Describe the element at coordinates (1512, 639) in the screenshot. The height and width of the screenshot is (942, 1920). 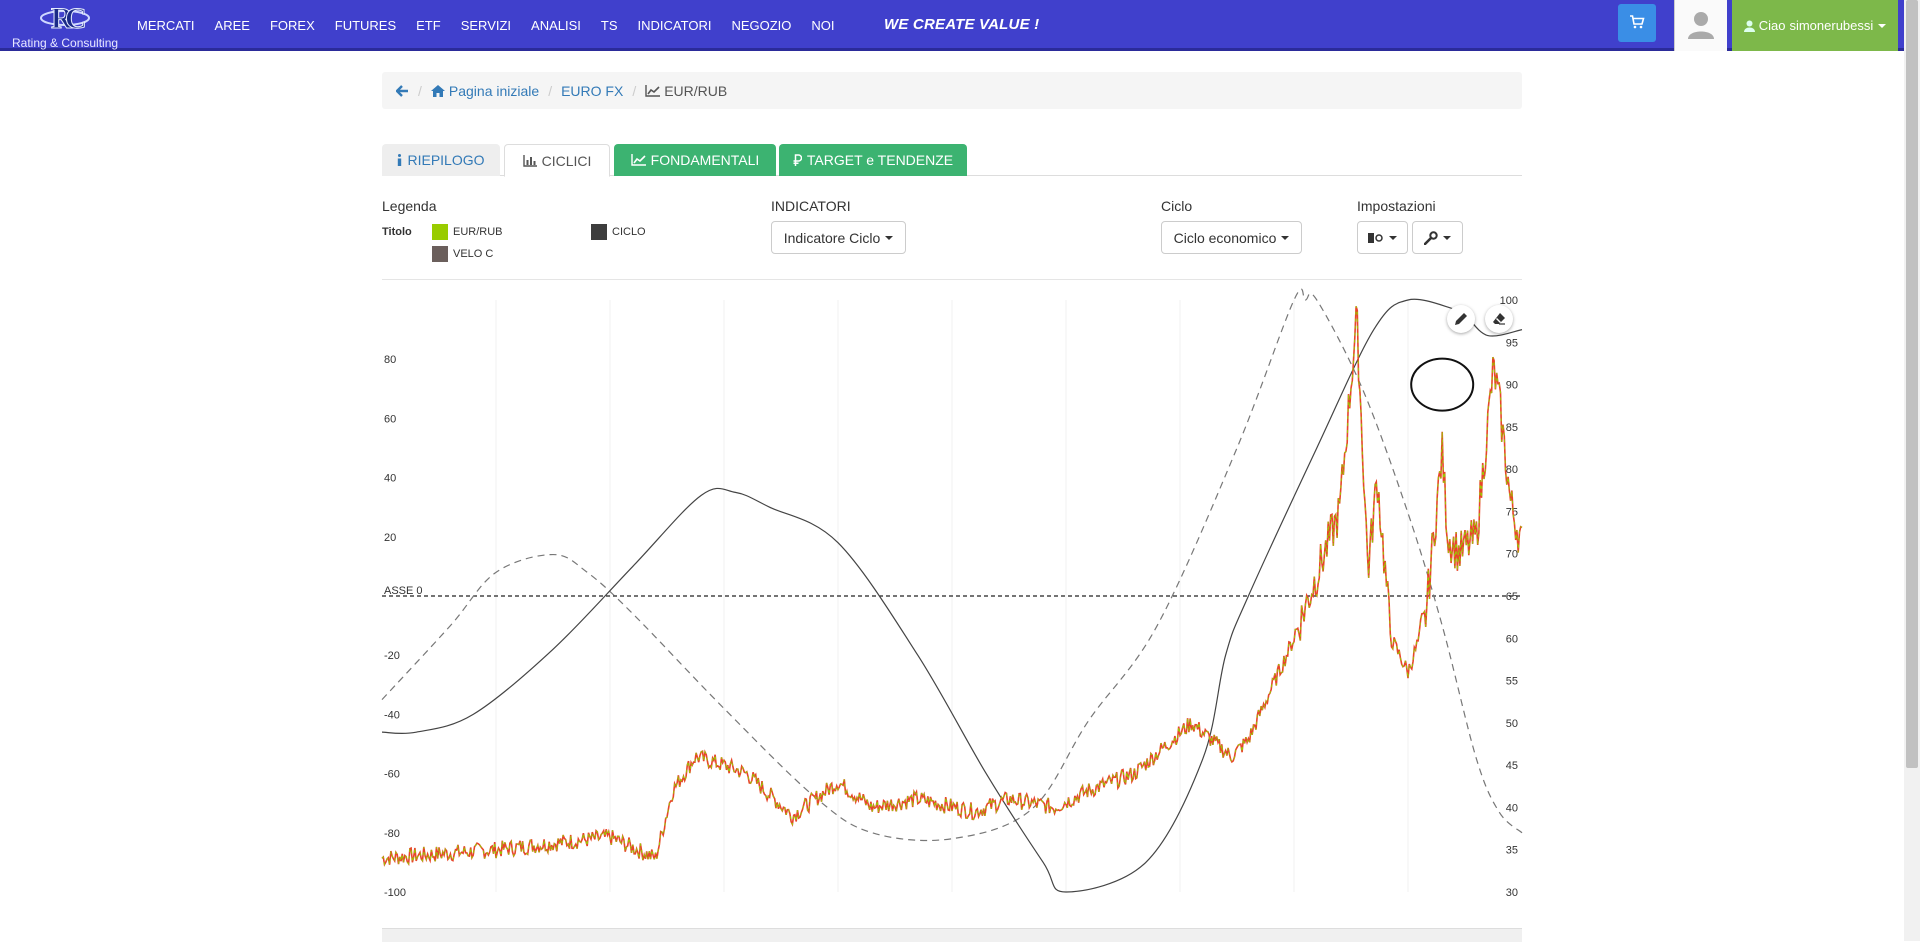
I see `y-right-tick-label: 60` at that location.